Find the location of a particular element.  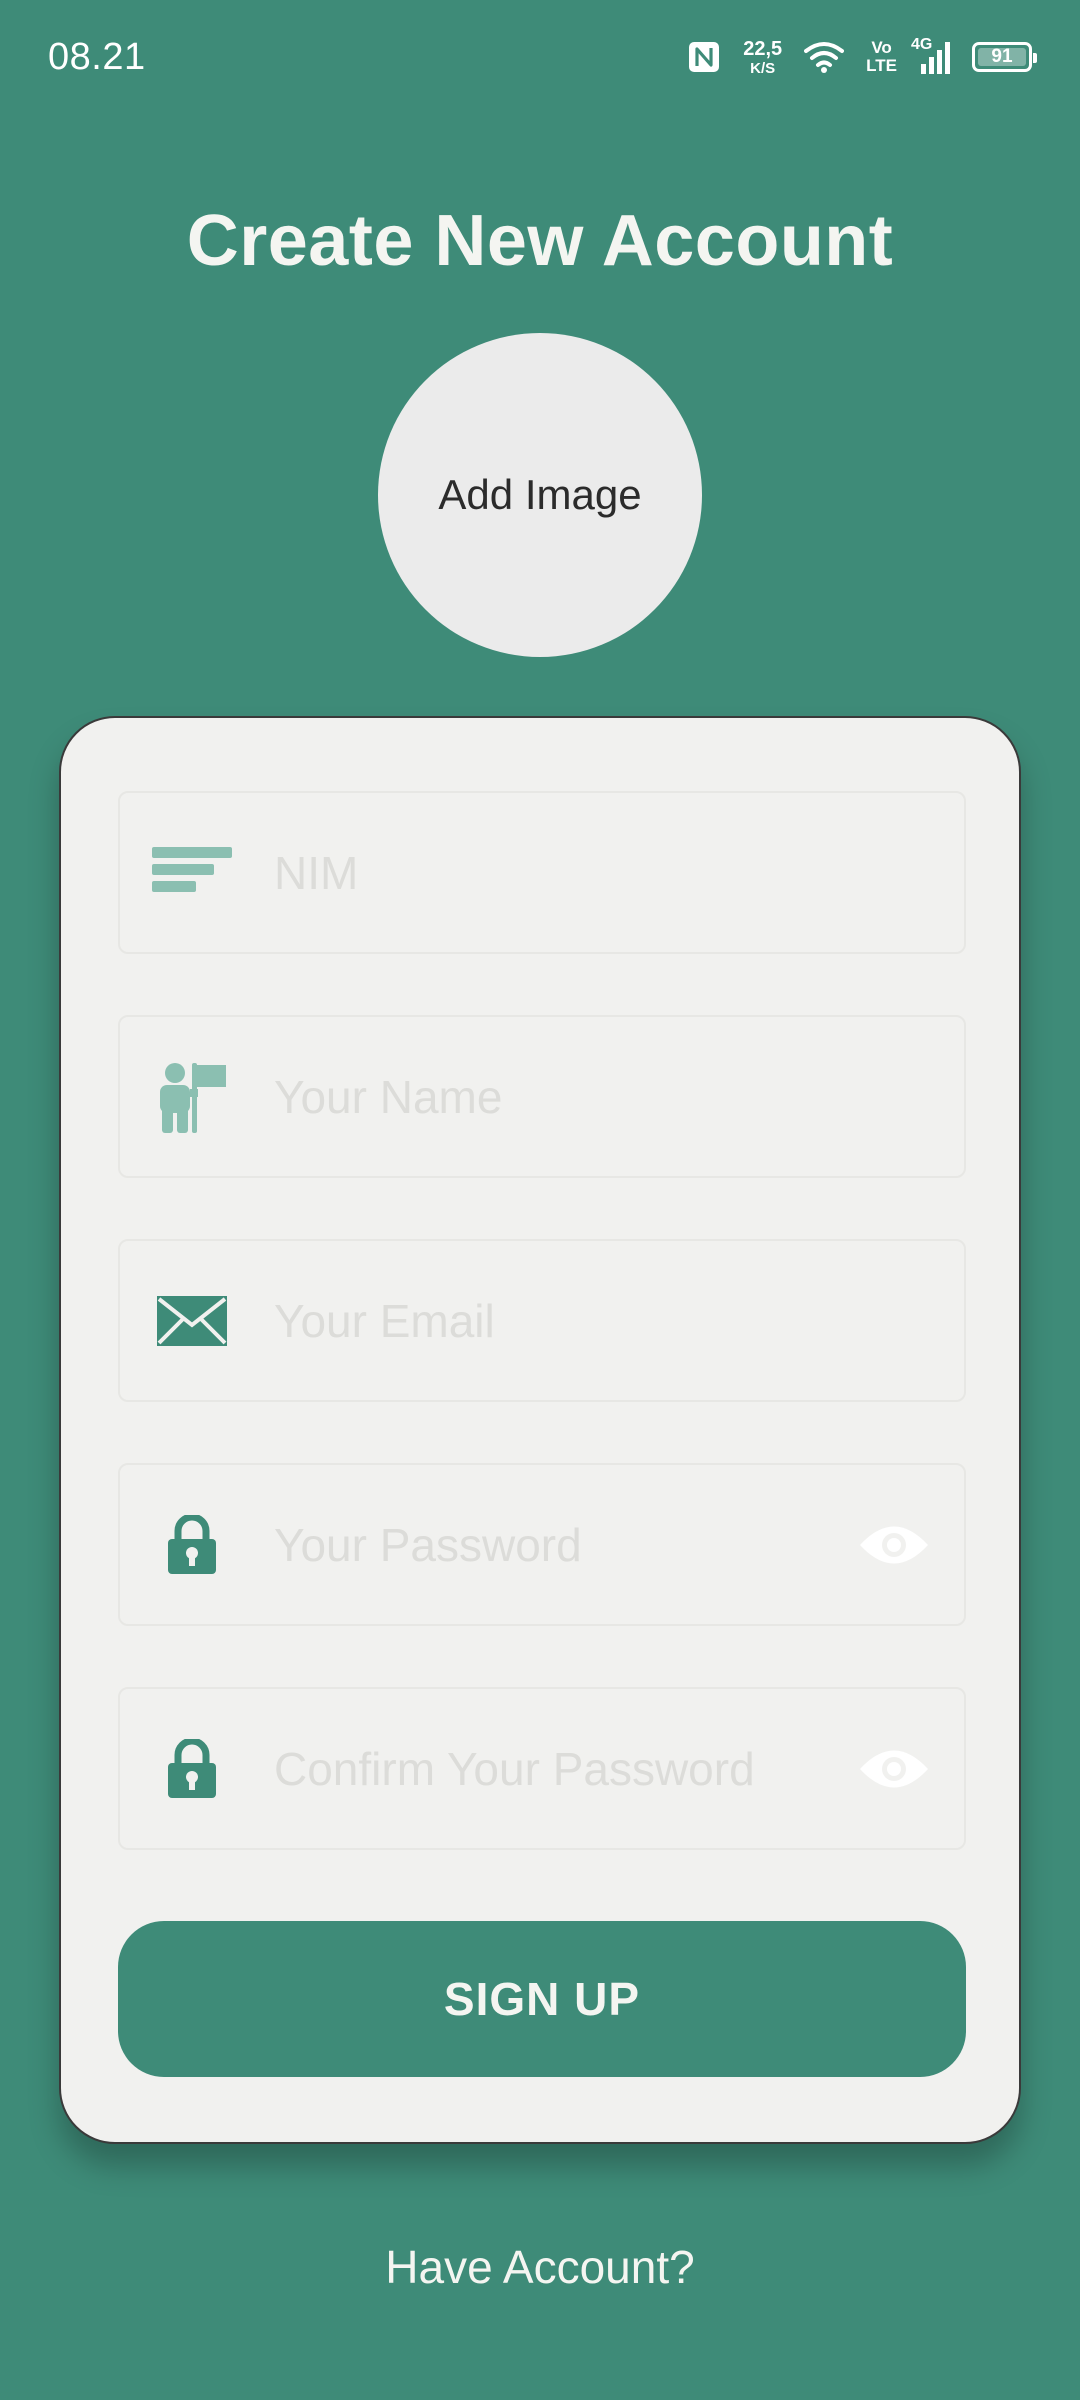

add-image-label: Add Image is located at coordinates (540, 494).